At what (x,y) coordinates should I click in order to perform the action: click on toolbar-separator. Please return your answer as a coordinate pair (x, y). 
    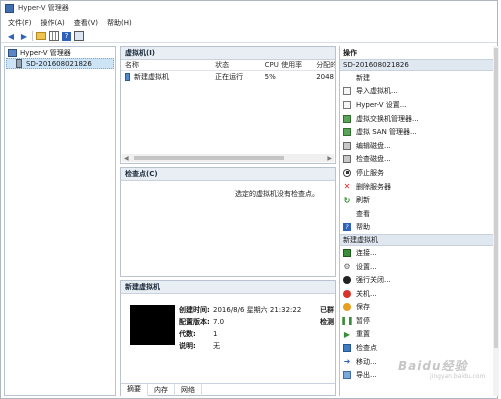
    Looking at the image, I should click on (32, 36).